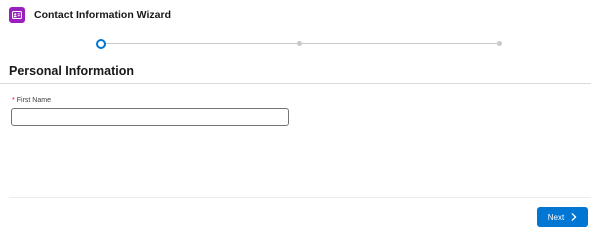 The height and width of the screenshot is (240, 600). I want to click on chevron-right-icon, so click(574, 217).